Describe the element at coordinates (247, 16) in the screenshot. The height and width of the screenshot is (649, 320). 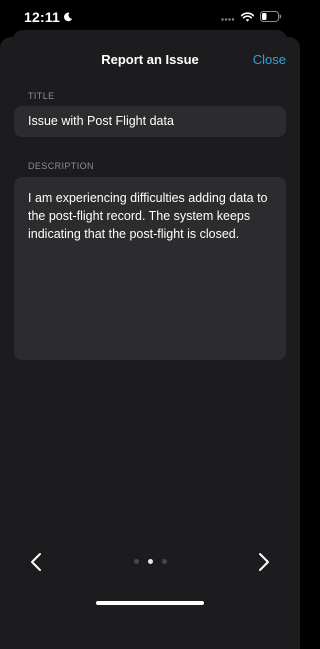
I see `wifi-icon` at that location.